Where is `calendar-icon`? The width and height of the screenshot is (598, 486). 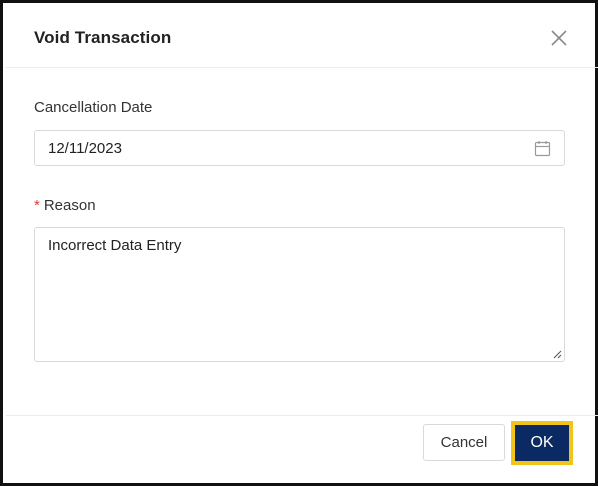
calendar-icon is located at coordinates (542, 148).